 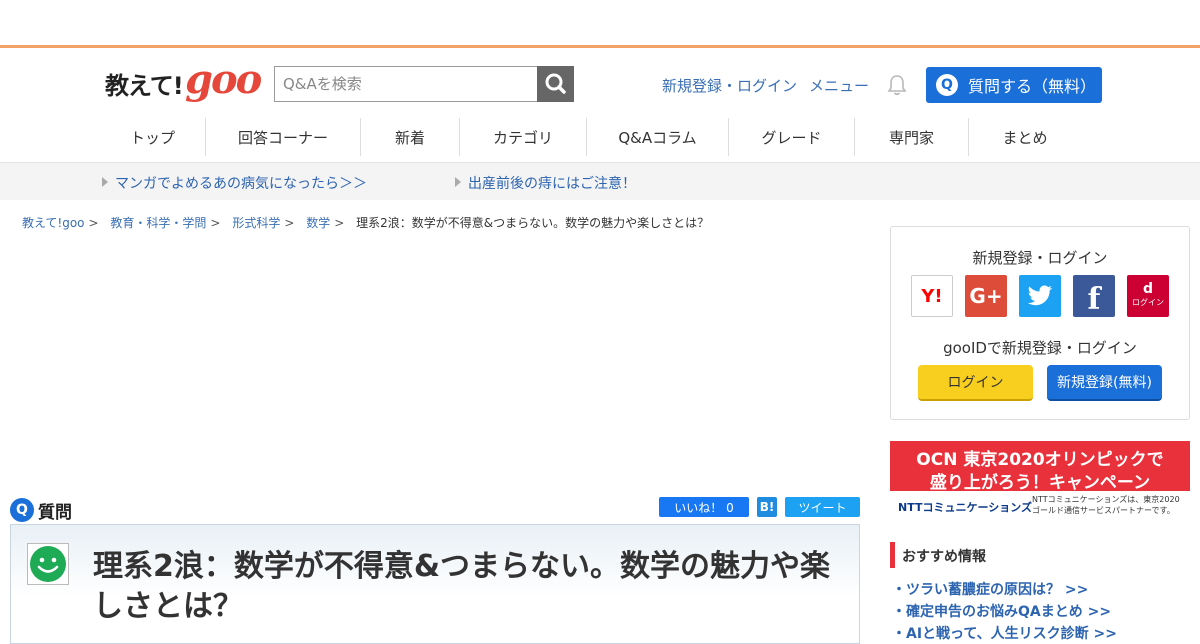 I want to click on breadcrumb-item: 形式科学, so click(x=256, y=223).